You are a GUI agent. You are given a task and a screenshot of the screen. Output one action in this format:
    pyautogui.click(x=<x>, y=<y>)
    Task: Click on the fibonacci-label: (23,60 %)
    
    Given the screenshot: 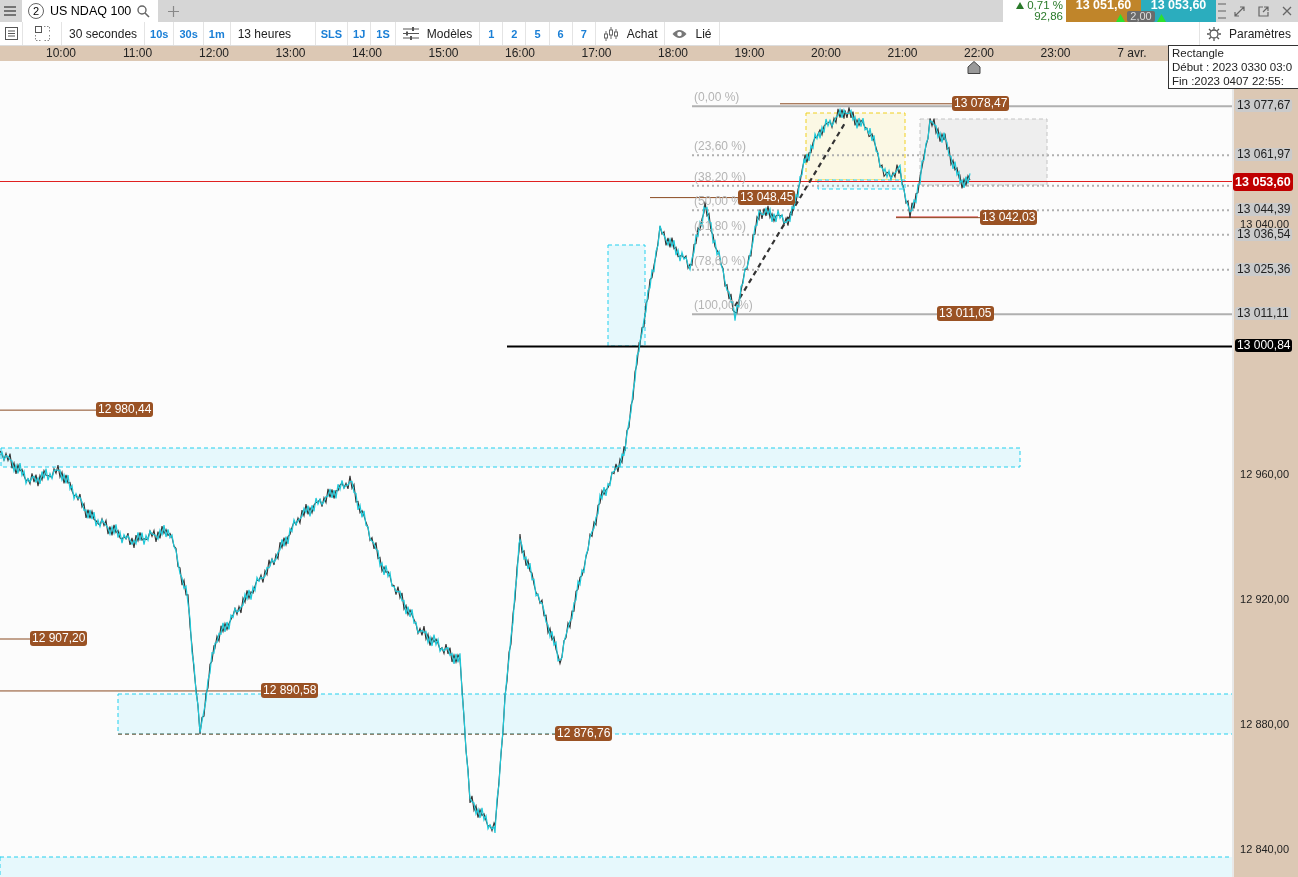 What is the action you would take?
    pyautogui.click(x=720, y=146)
    